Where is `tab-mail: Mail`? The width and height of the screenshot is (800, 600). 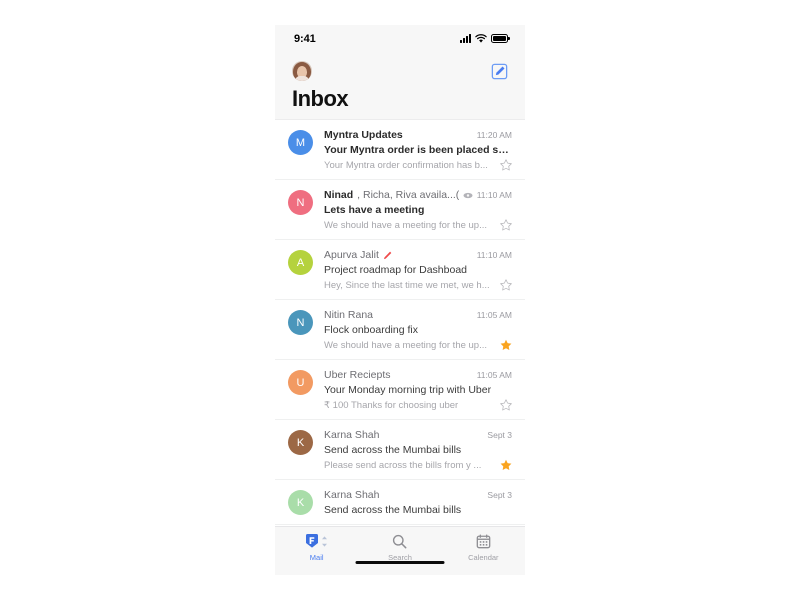 tab-mail: Mail is located at coordinates (316, 547).